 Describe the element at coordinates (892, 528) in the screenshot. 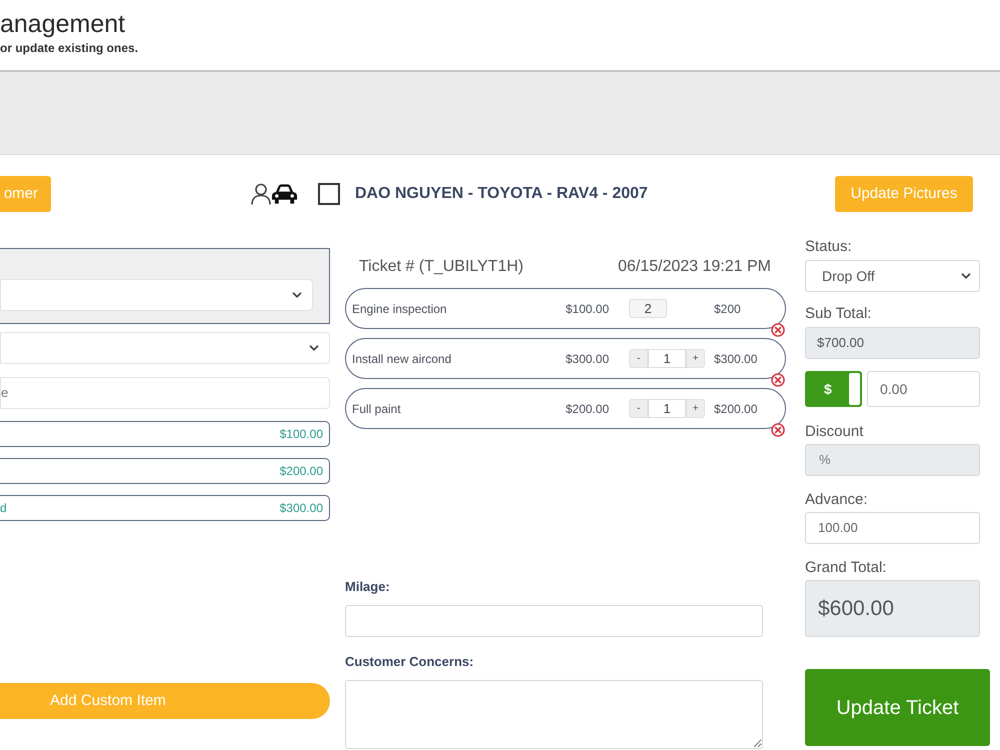

I see `advance-field: 100.00` at that location.